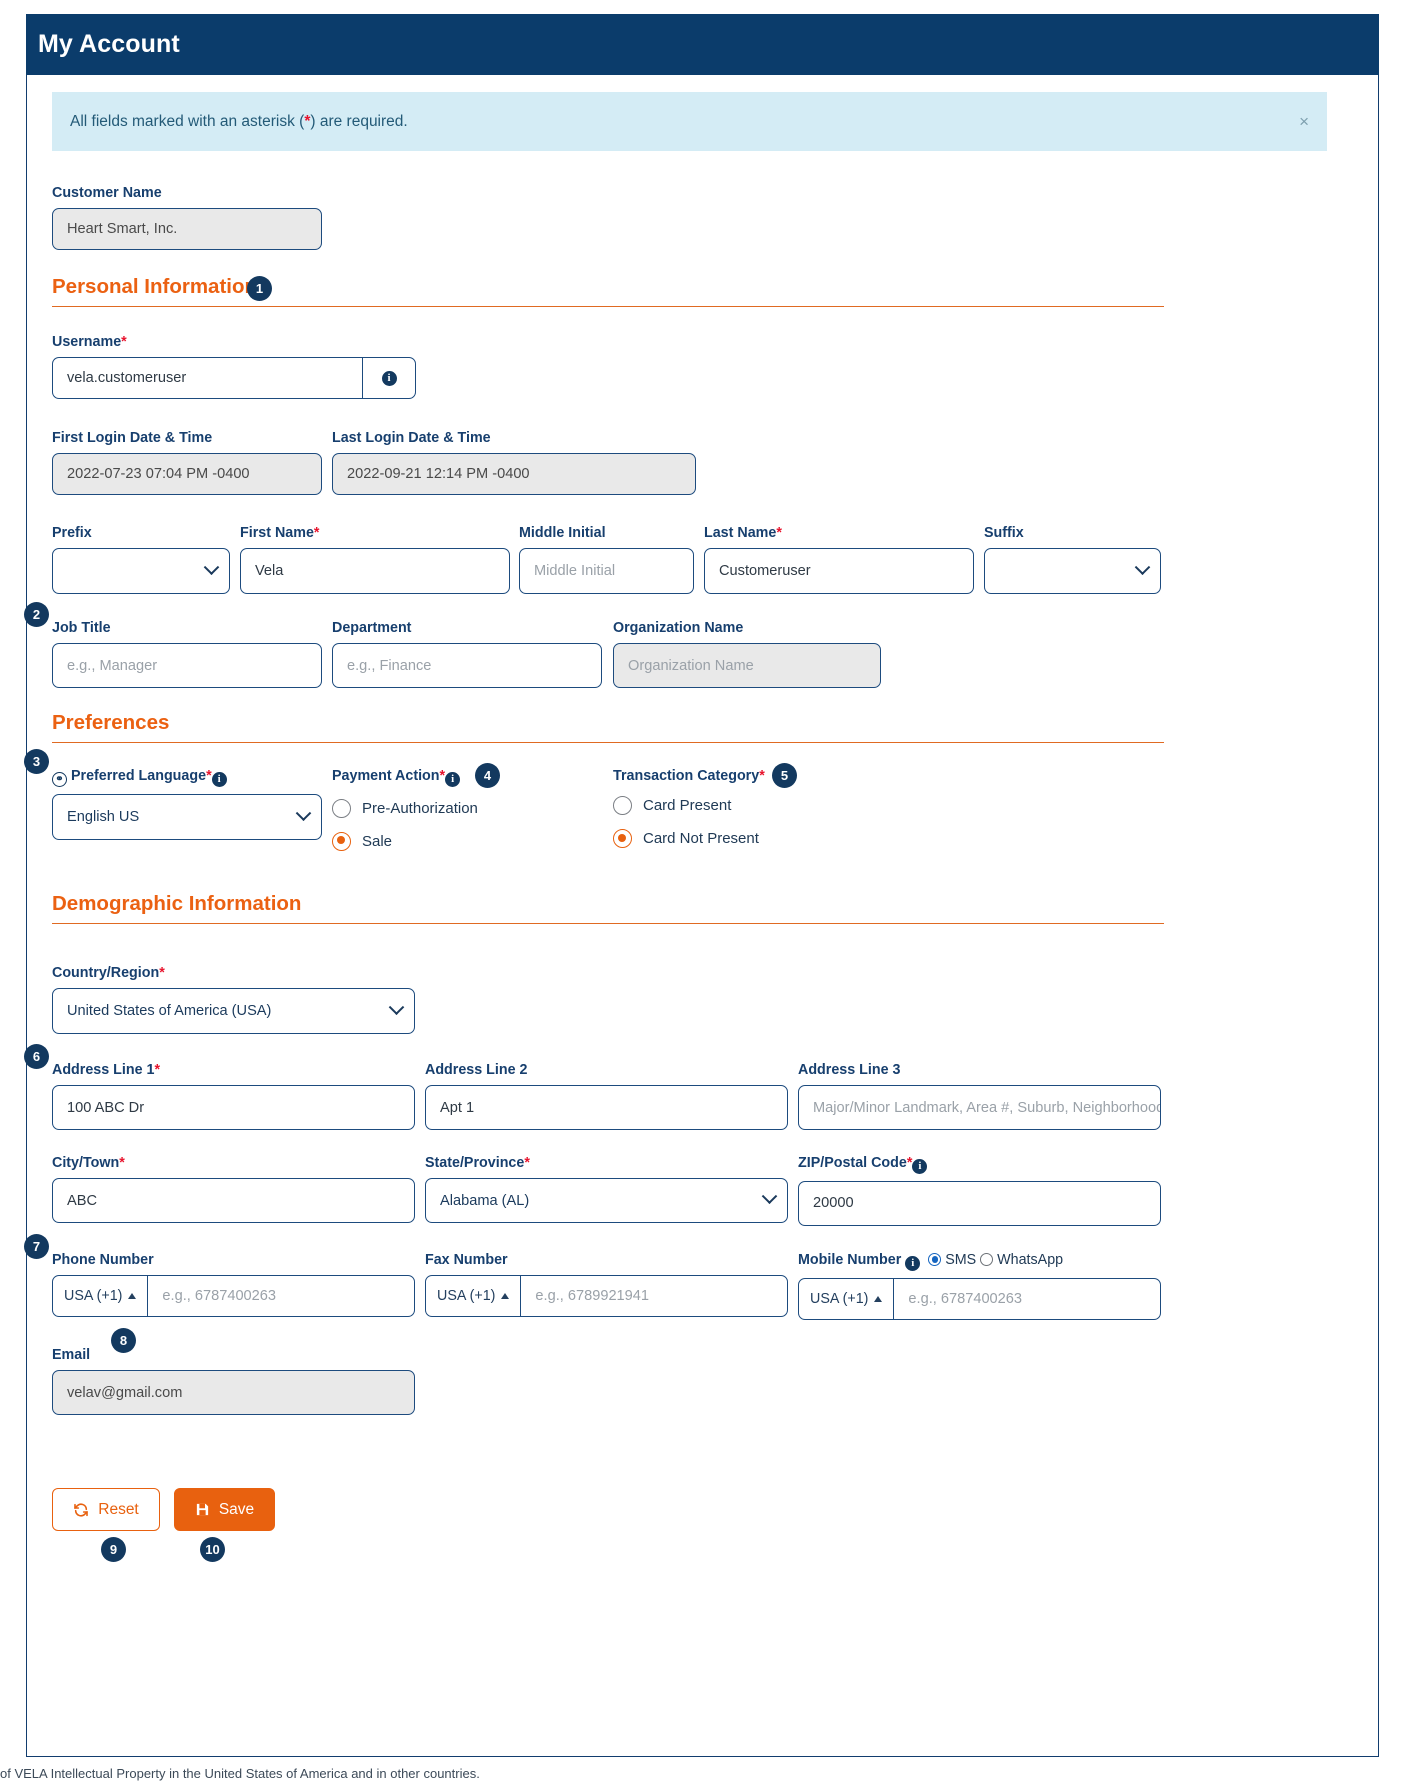 The image size is (1406, 1781). I want to click on mobile-country-code-select: USA (+1), so click(847, 1298).